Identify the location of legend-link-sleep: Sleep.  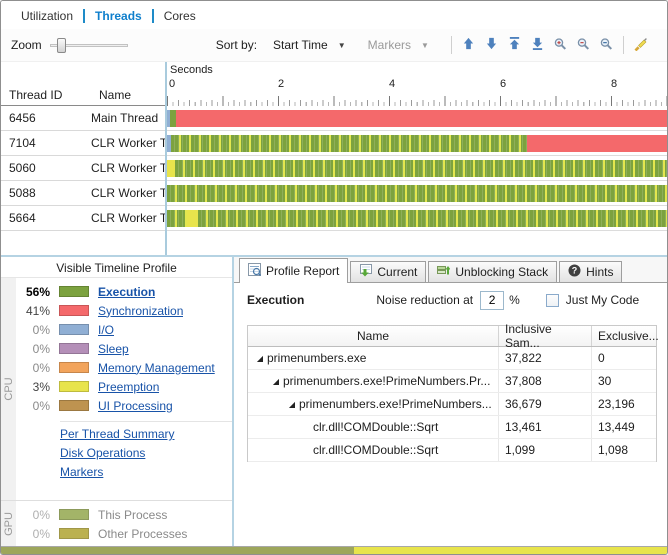
(113, 349).